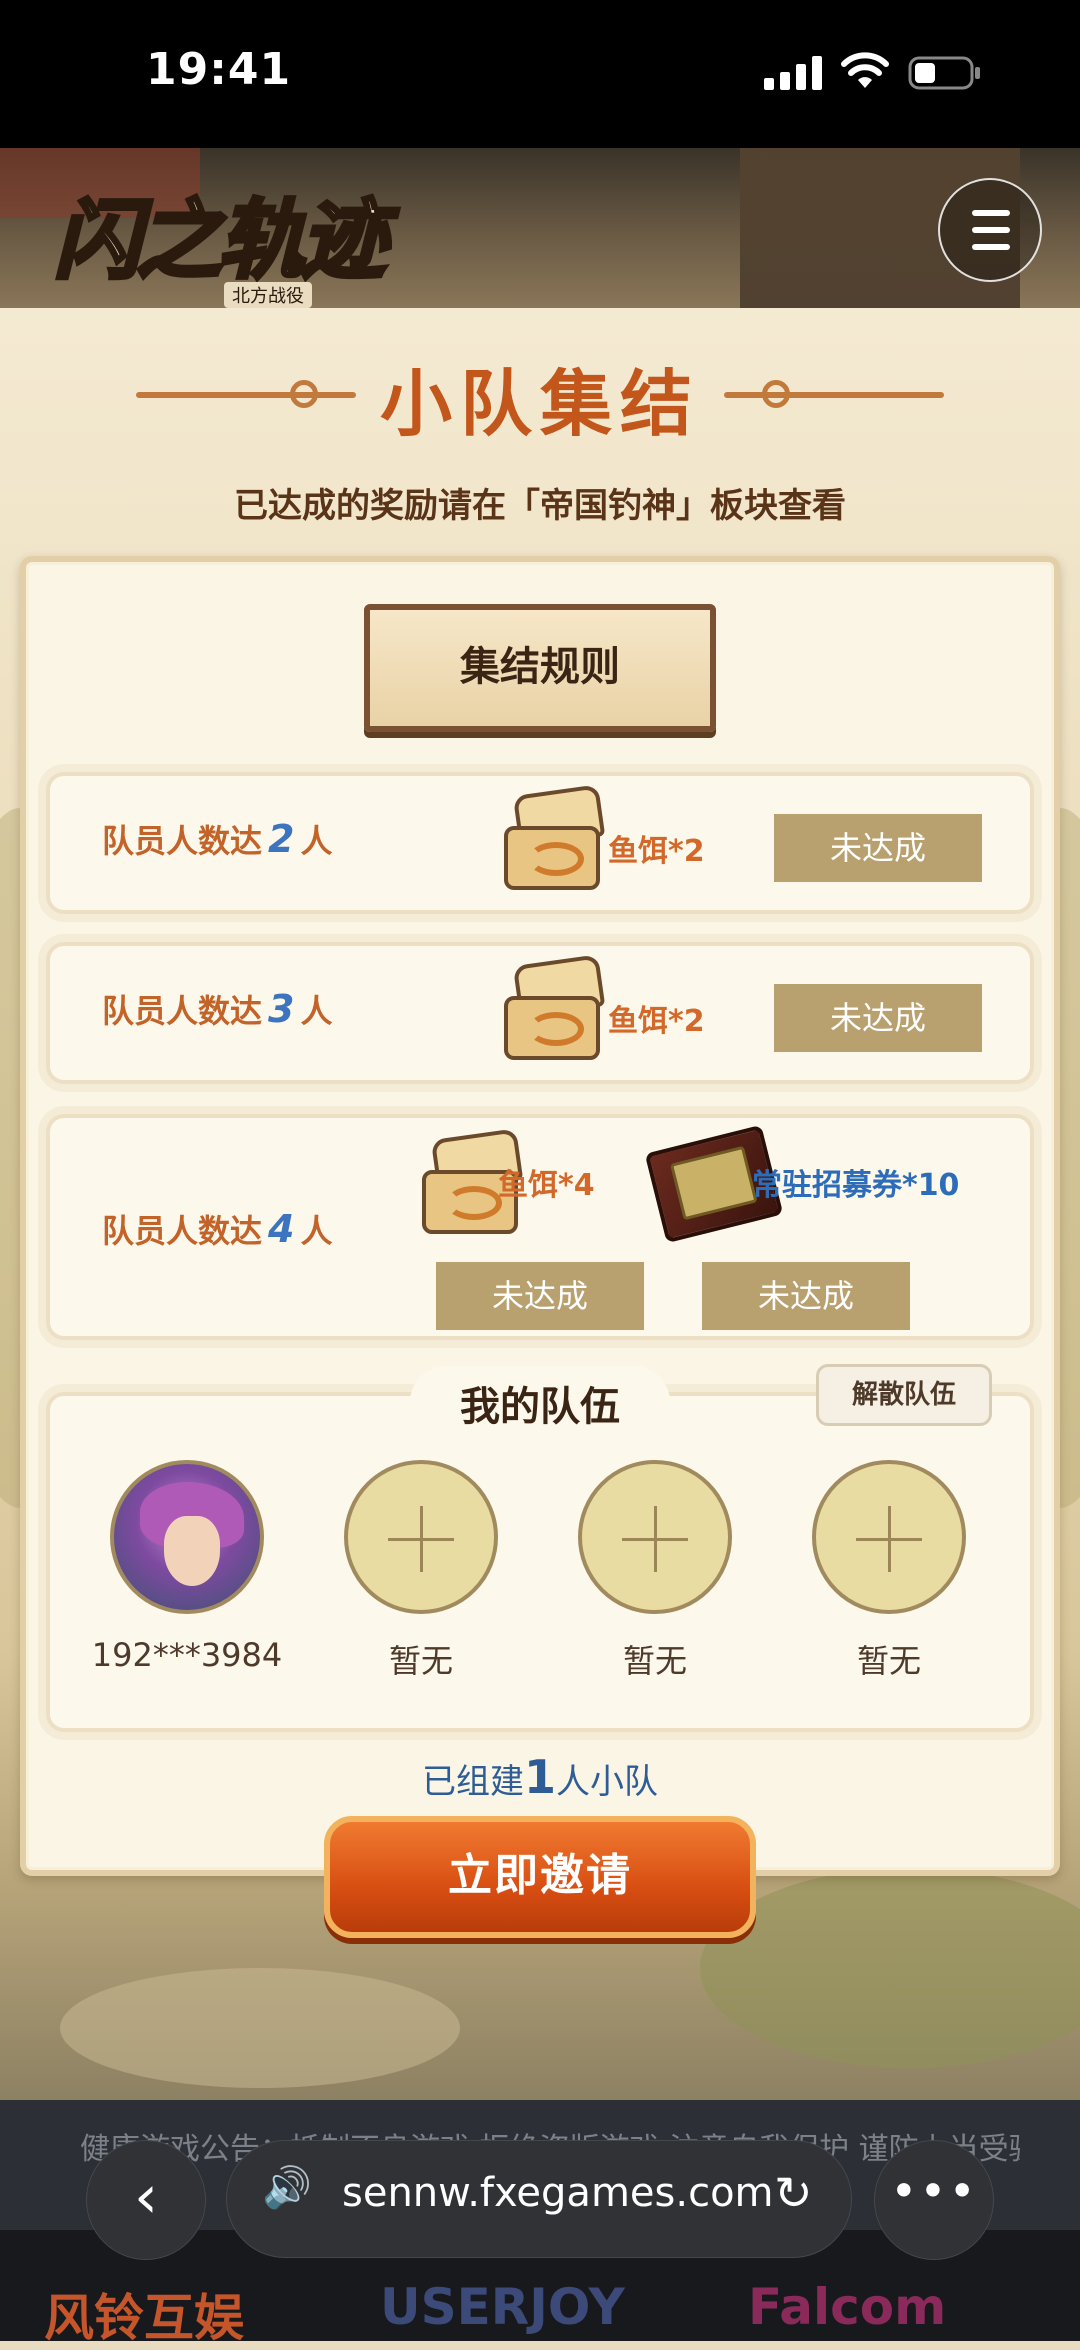 This screenshot has height=2350, width=1080. What do you see at coordinates (856, 1185) in the screenshot?
I see `reward-label: 常驻招募券*10` at bounding box center [856, 1185].